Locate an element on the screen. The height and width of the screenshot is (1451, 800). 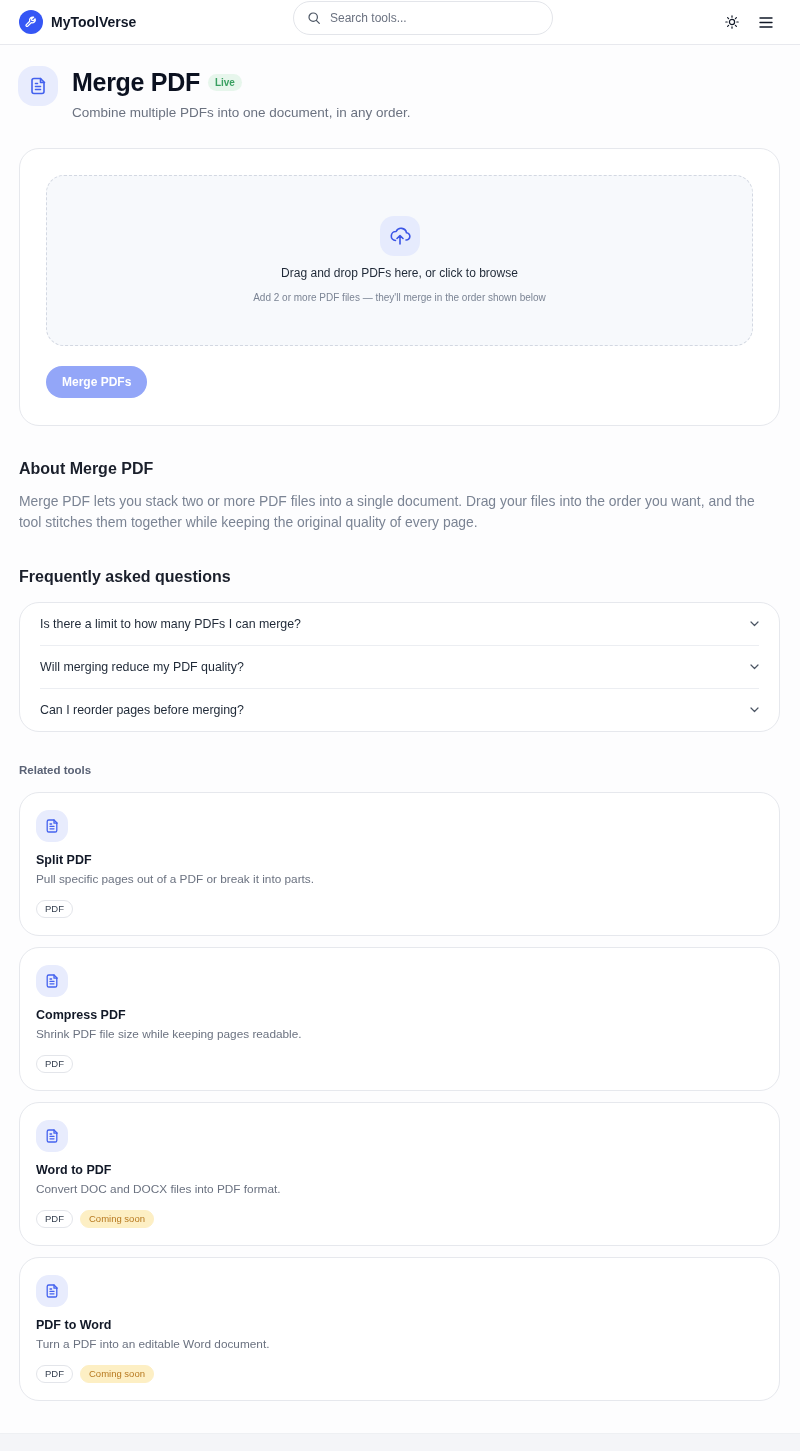
tool-description: Pull specific pages out of a PDF or break it into parts. is located at coordinates (175, 879).